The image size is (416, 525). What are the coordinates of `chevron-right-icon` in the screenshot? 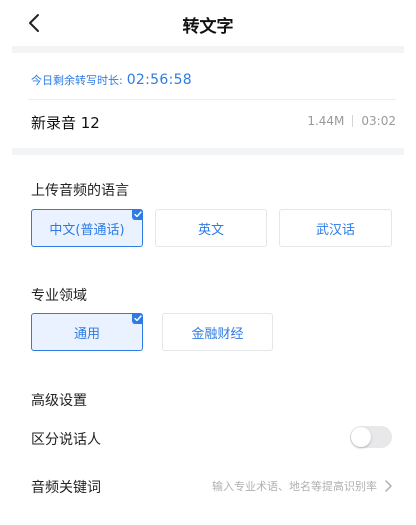 It's located at (388, 486).